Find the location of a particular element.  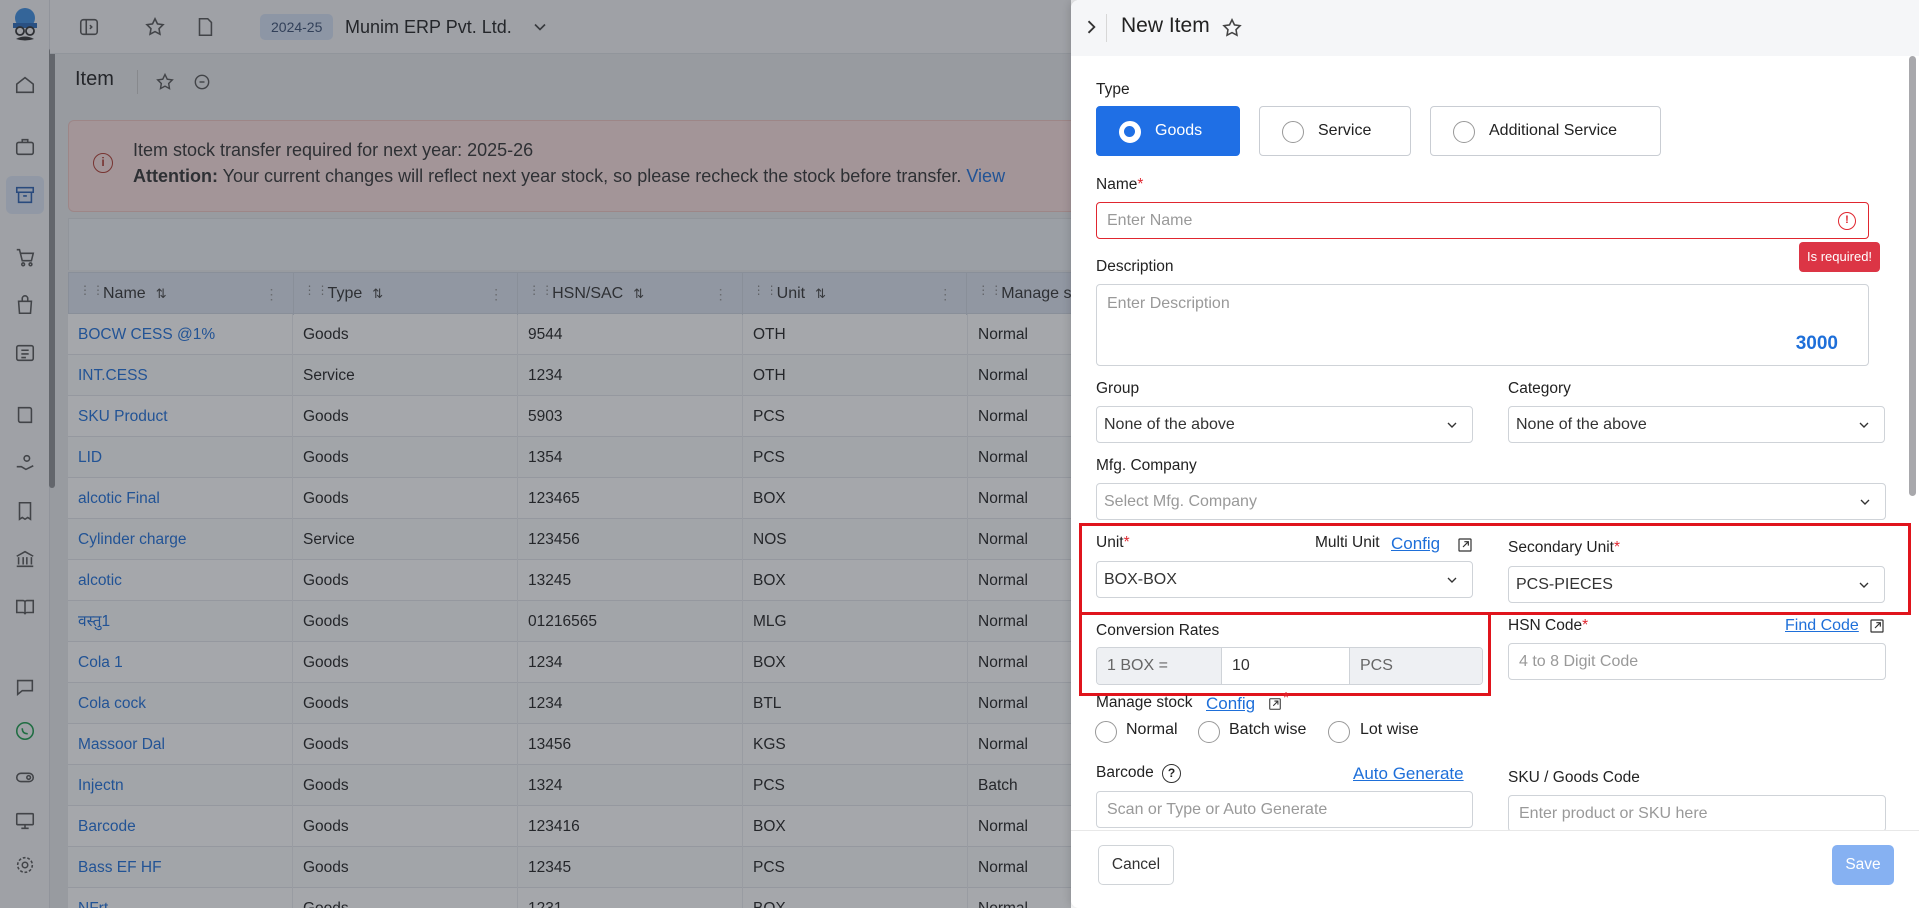

conversion-rate-group: 1 BOX = 10 PCS is located at coordinates (1289, 666).